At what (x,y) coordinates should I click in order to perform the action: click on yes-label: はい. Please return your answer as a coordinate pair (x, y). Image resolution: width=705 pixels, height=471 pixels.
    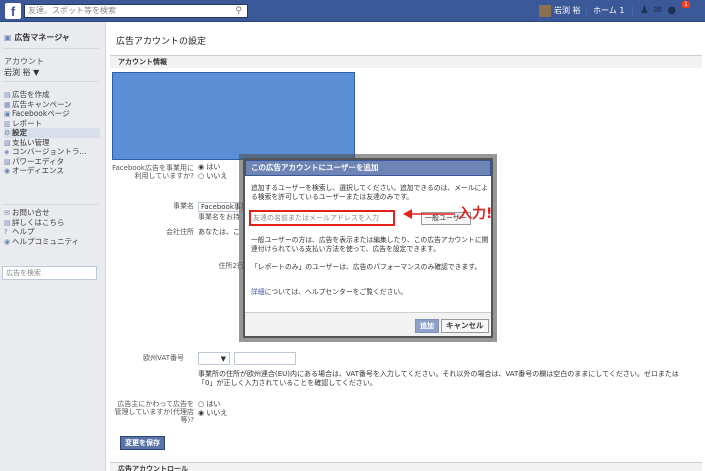
    Looking at the image, I should click on (213, 167).